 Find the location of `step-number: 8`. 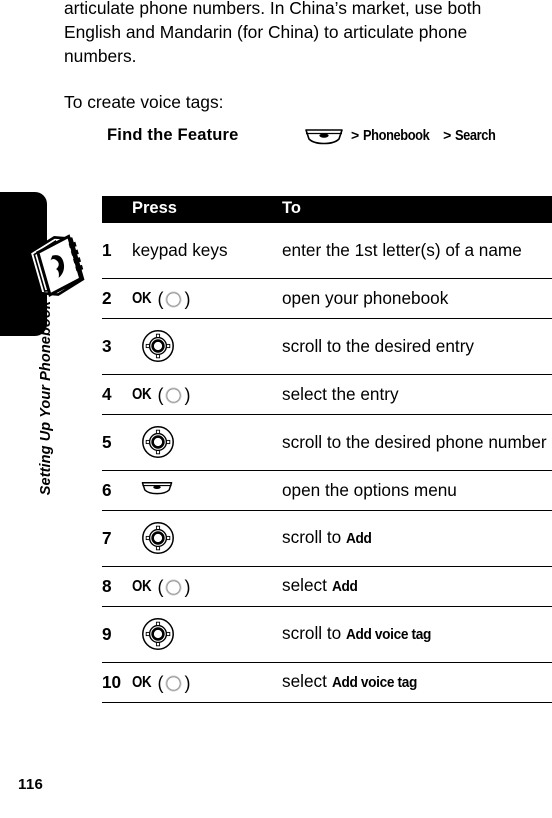

step-number: 8 is located at coordinates (117, 586).